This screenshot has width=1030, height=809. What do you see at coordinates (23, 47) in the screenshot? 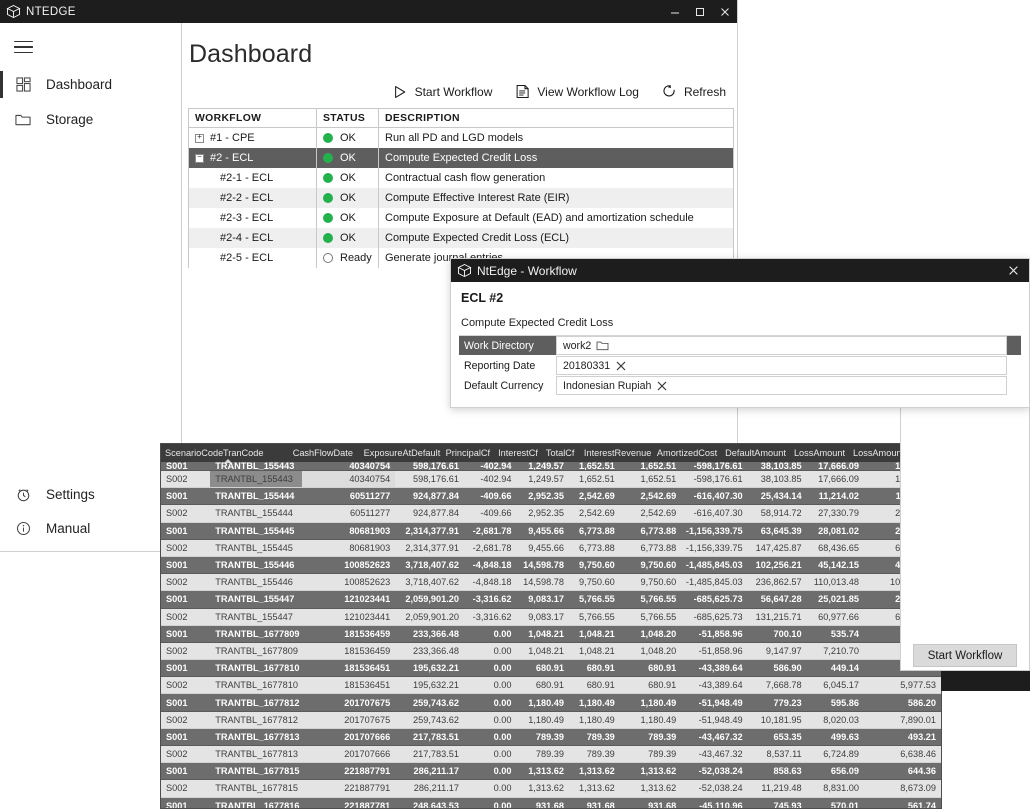
I see `hamburger-icon` at bounding box center [23, 47].